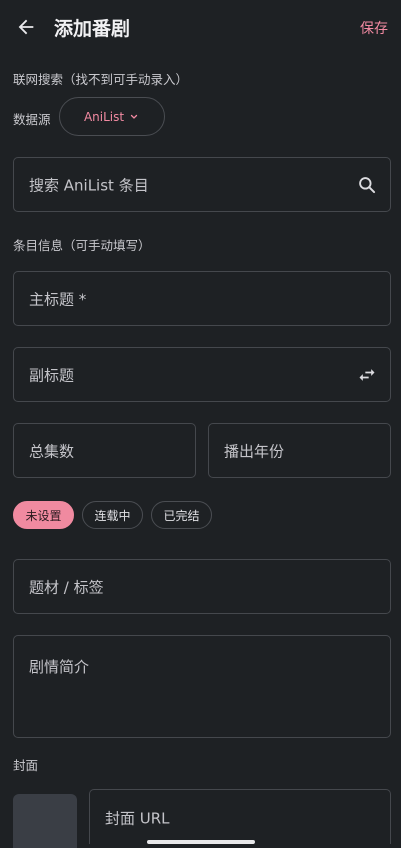 This screenshot has height=848, width=401. Describe the element at coordinates (374, 28) in the screenshot. I see `save-button: 保存` at that location.